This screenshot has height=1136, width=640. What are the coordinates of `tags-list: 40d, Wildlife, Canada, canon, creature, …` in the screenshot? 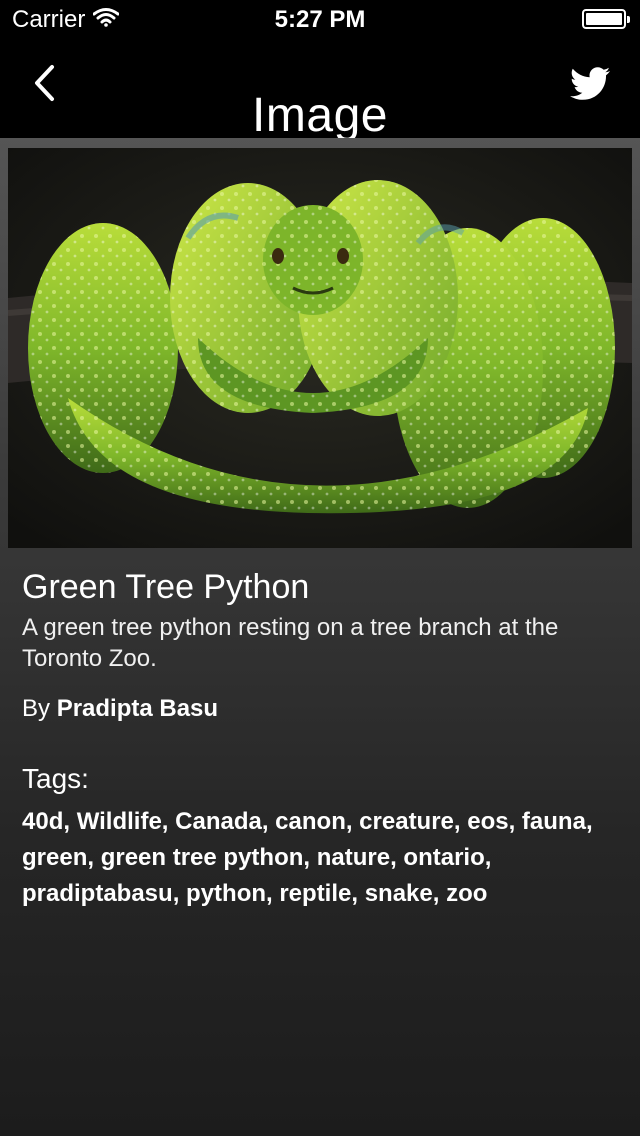 It's located at (307, 857).